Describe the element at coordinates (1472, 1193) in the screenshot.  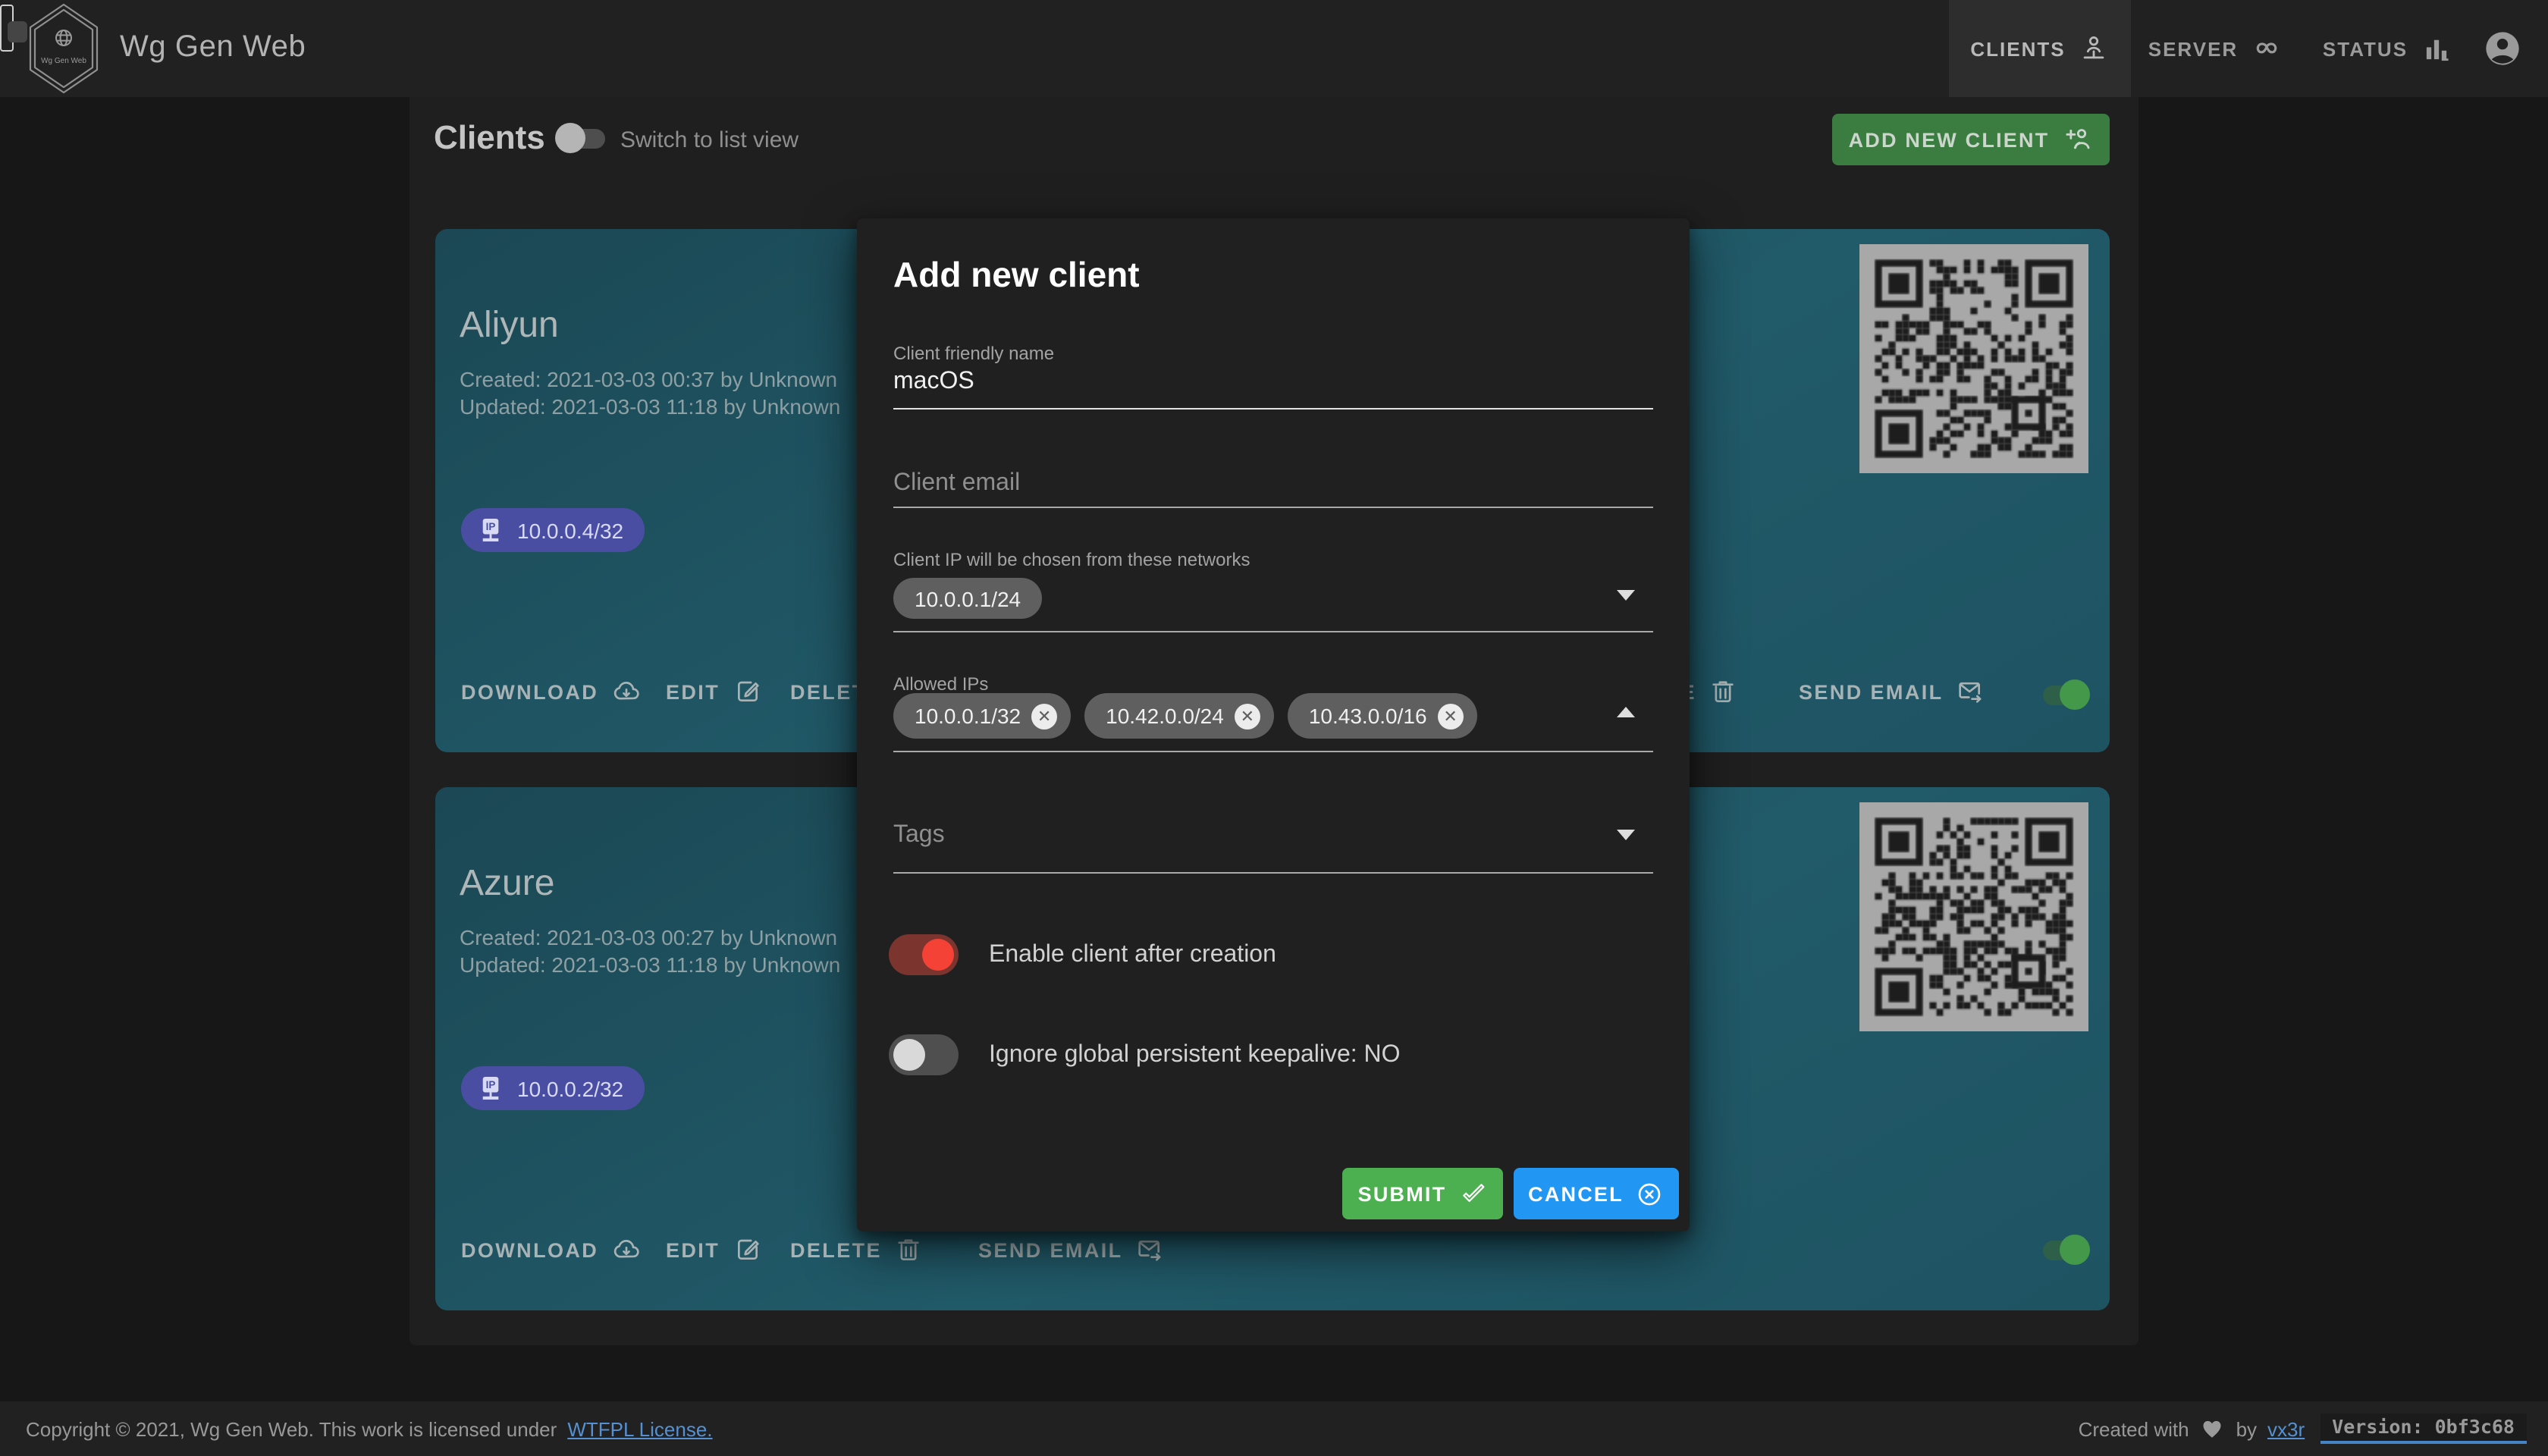
I see `check-icon` at that location.